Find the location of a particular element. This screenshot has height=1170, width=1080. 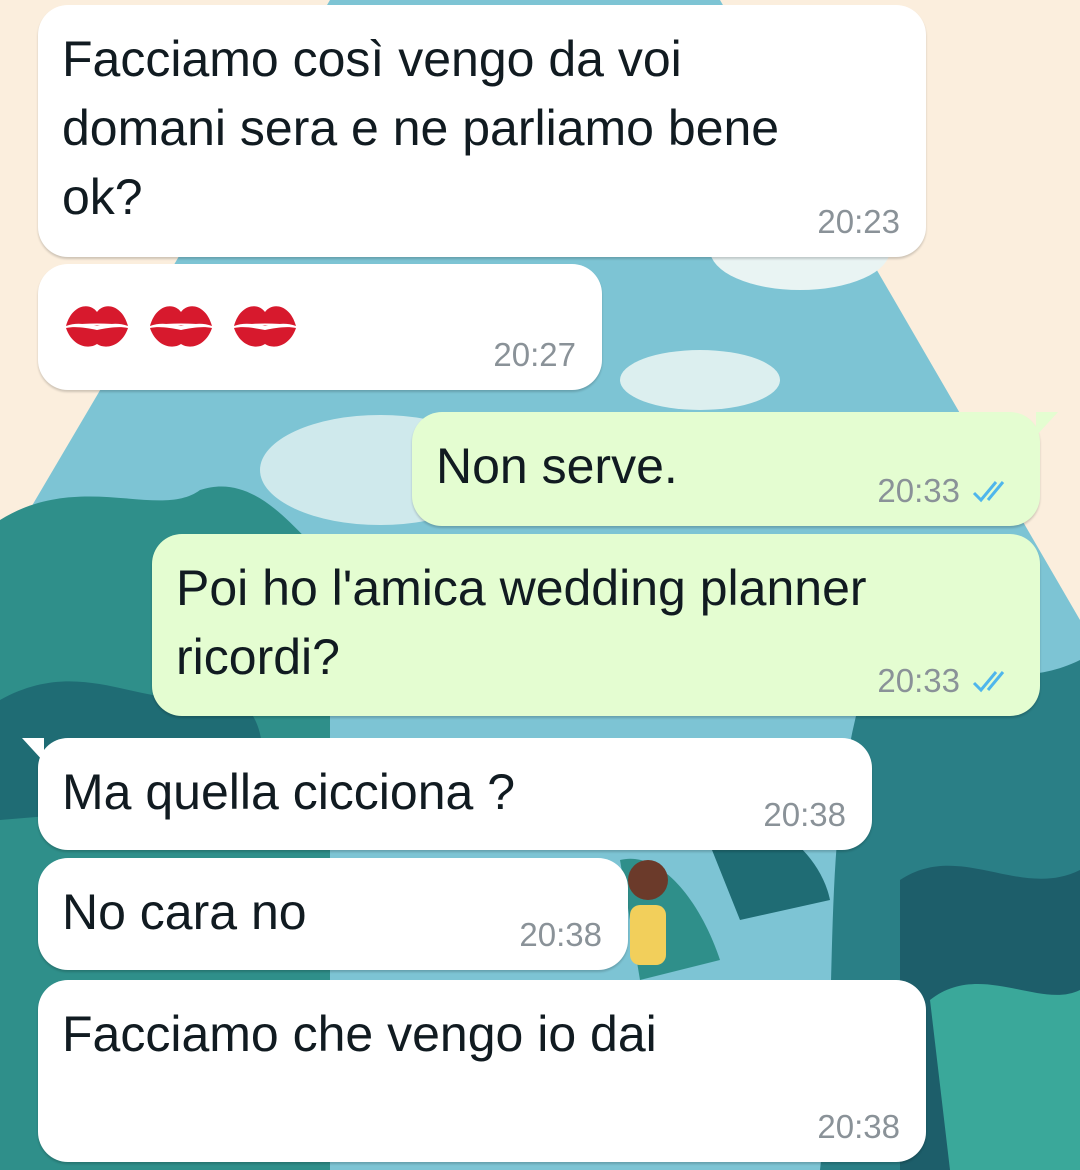

message-text: Ma quella cicciona ? is located at coordinates (289, 792).